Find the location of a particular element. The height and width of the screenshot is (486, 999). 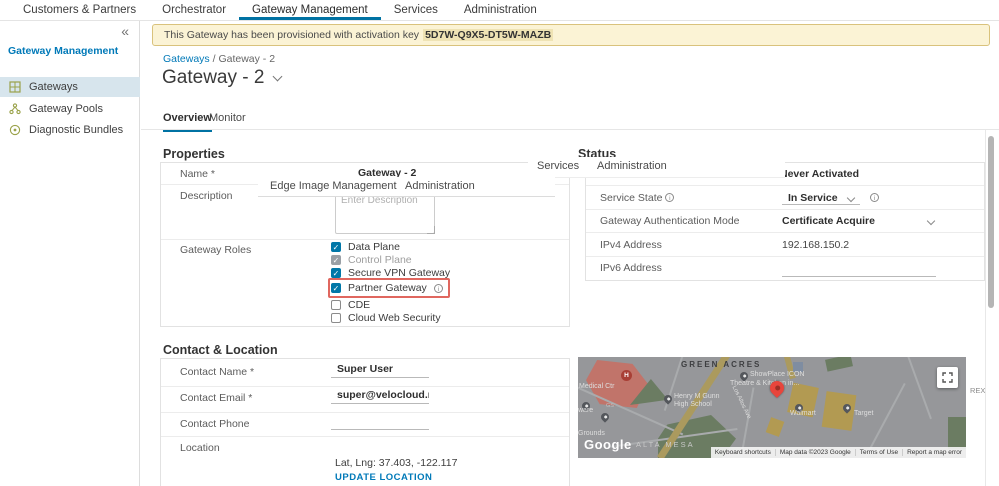

role-label: Partner Gateway is located at coordinates (387, 288).